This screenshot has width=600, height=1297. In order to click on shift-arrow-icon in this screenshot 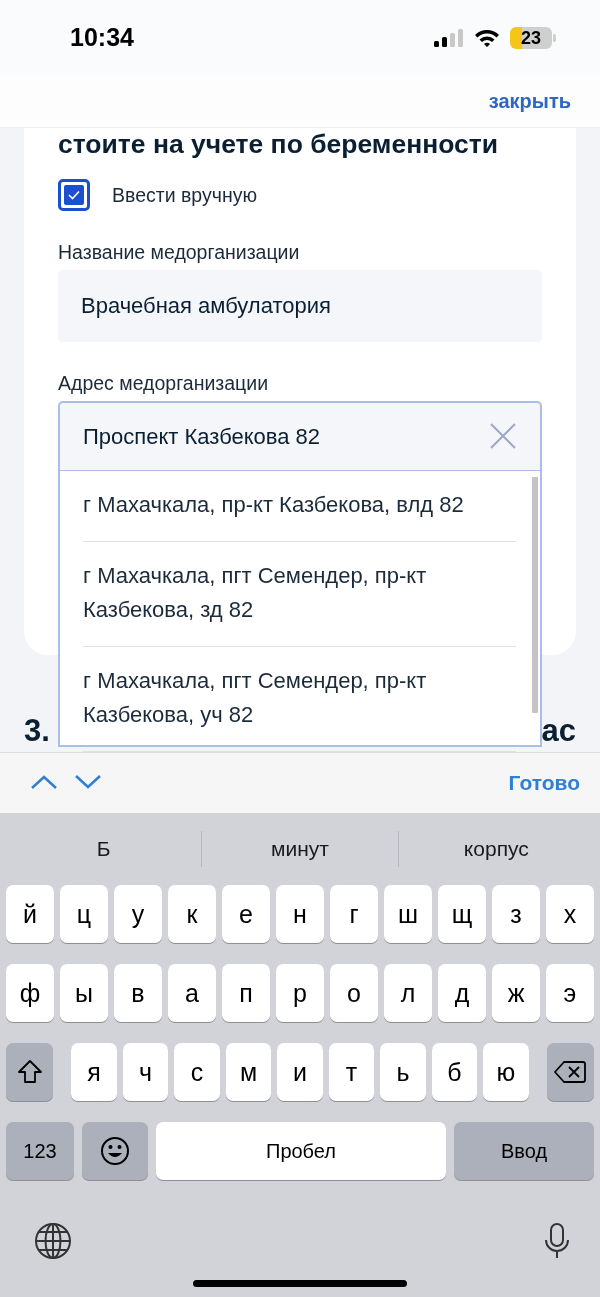, I will do `click(29, 1072)`.